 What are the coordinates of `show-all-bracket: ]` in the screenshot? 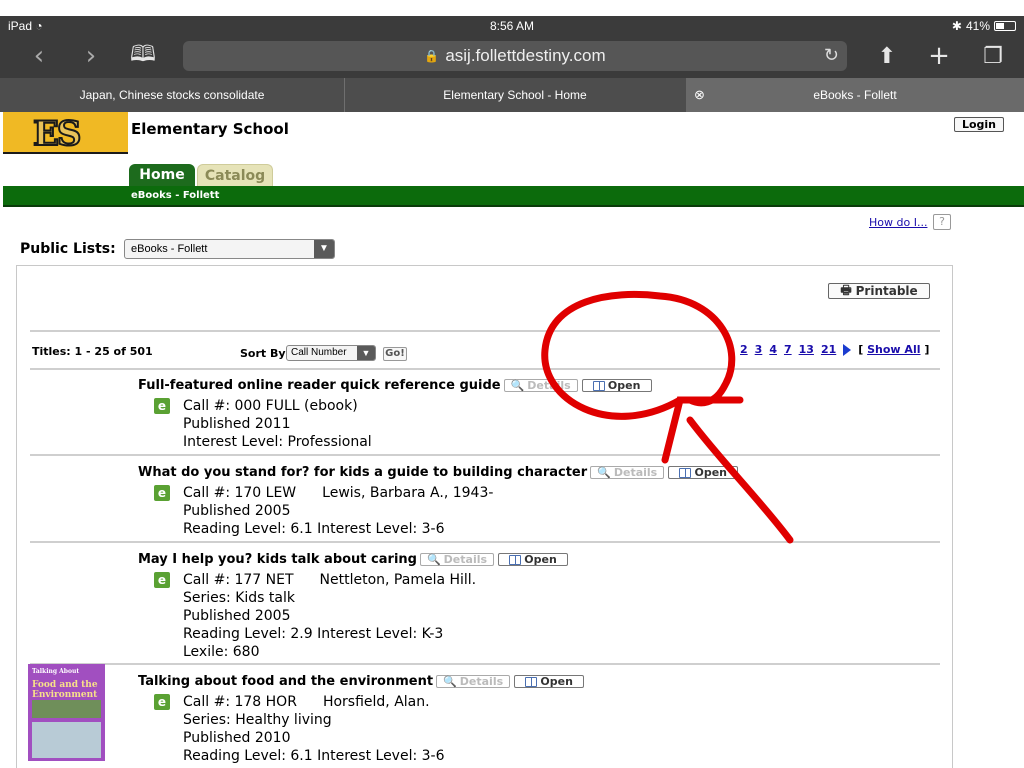 It's located at (927, 349).